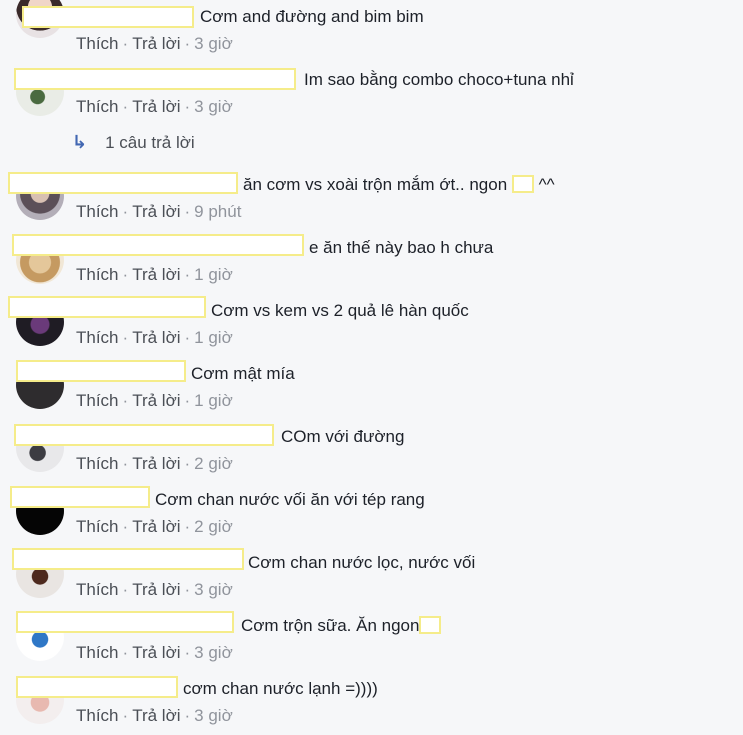 The image size is (743, 735). What do you see at coordinates (243, 373) in the screenshot?
I see `comment-text: Cơm mật mía` at bounding box center [243, 373].